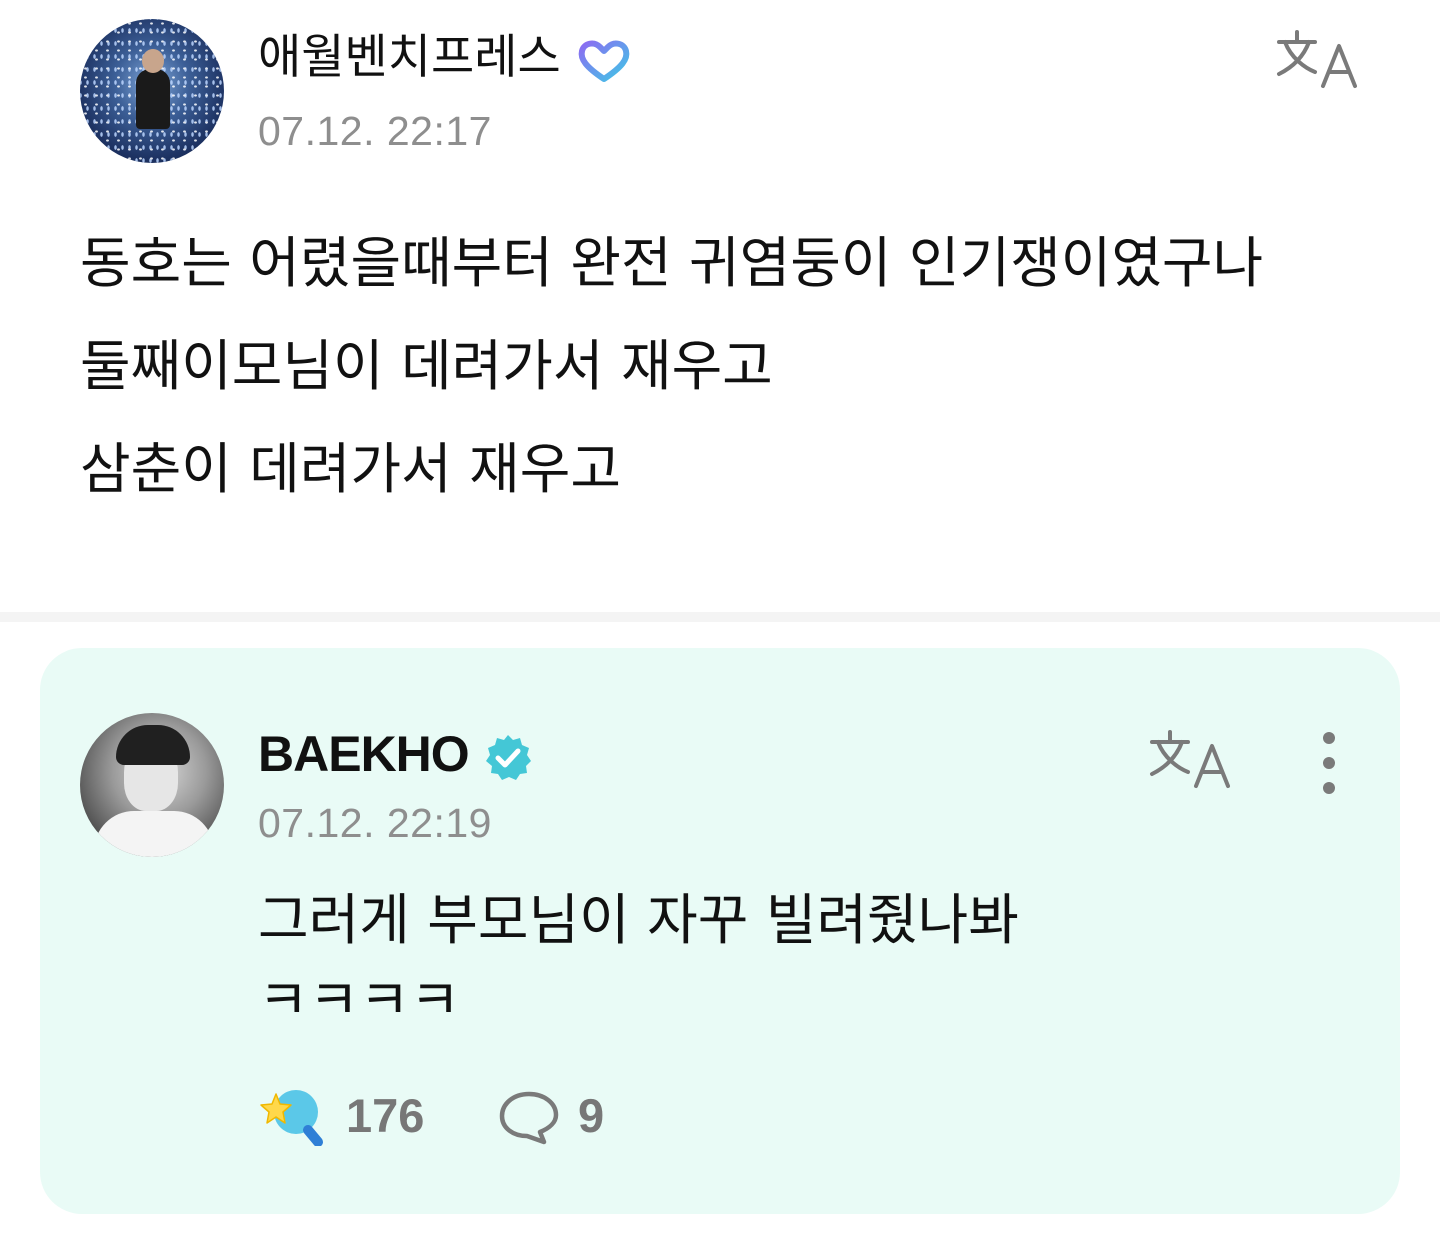  I want to click on fan-timestamp: 07.12. 22:17, so click(375, 131).